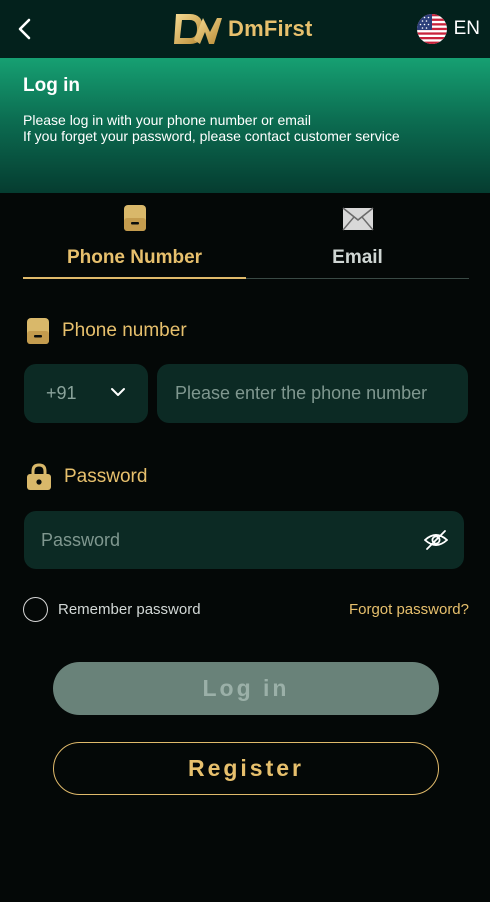  What do you see at coordinates (409, 609) in the screenshot?
I see `forgot-password-link: Forgot password?` at bounding box center [409, 609].